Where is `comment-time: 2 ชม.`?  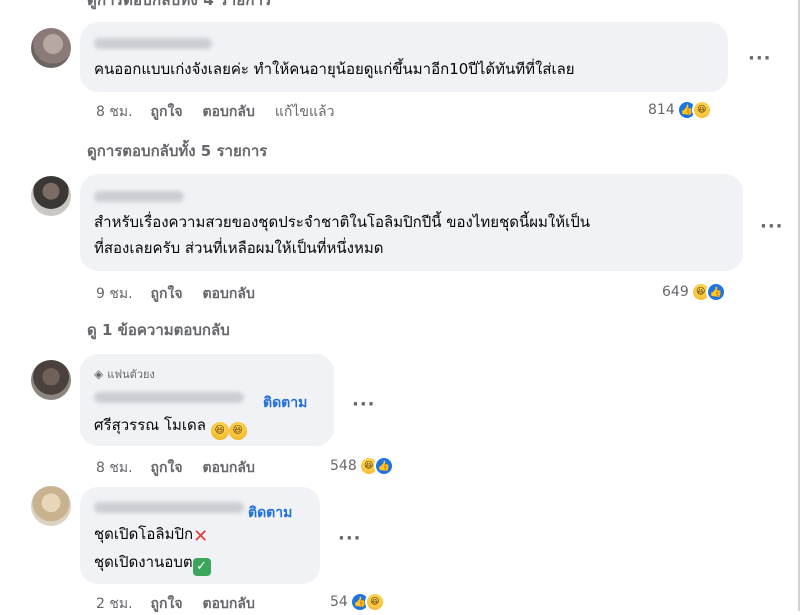
comment-time: 2 ชม. is located at coordinates (114, 604).